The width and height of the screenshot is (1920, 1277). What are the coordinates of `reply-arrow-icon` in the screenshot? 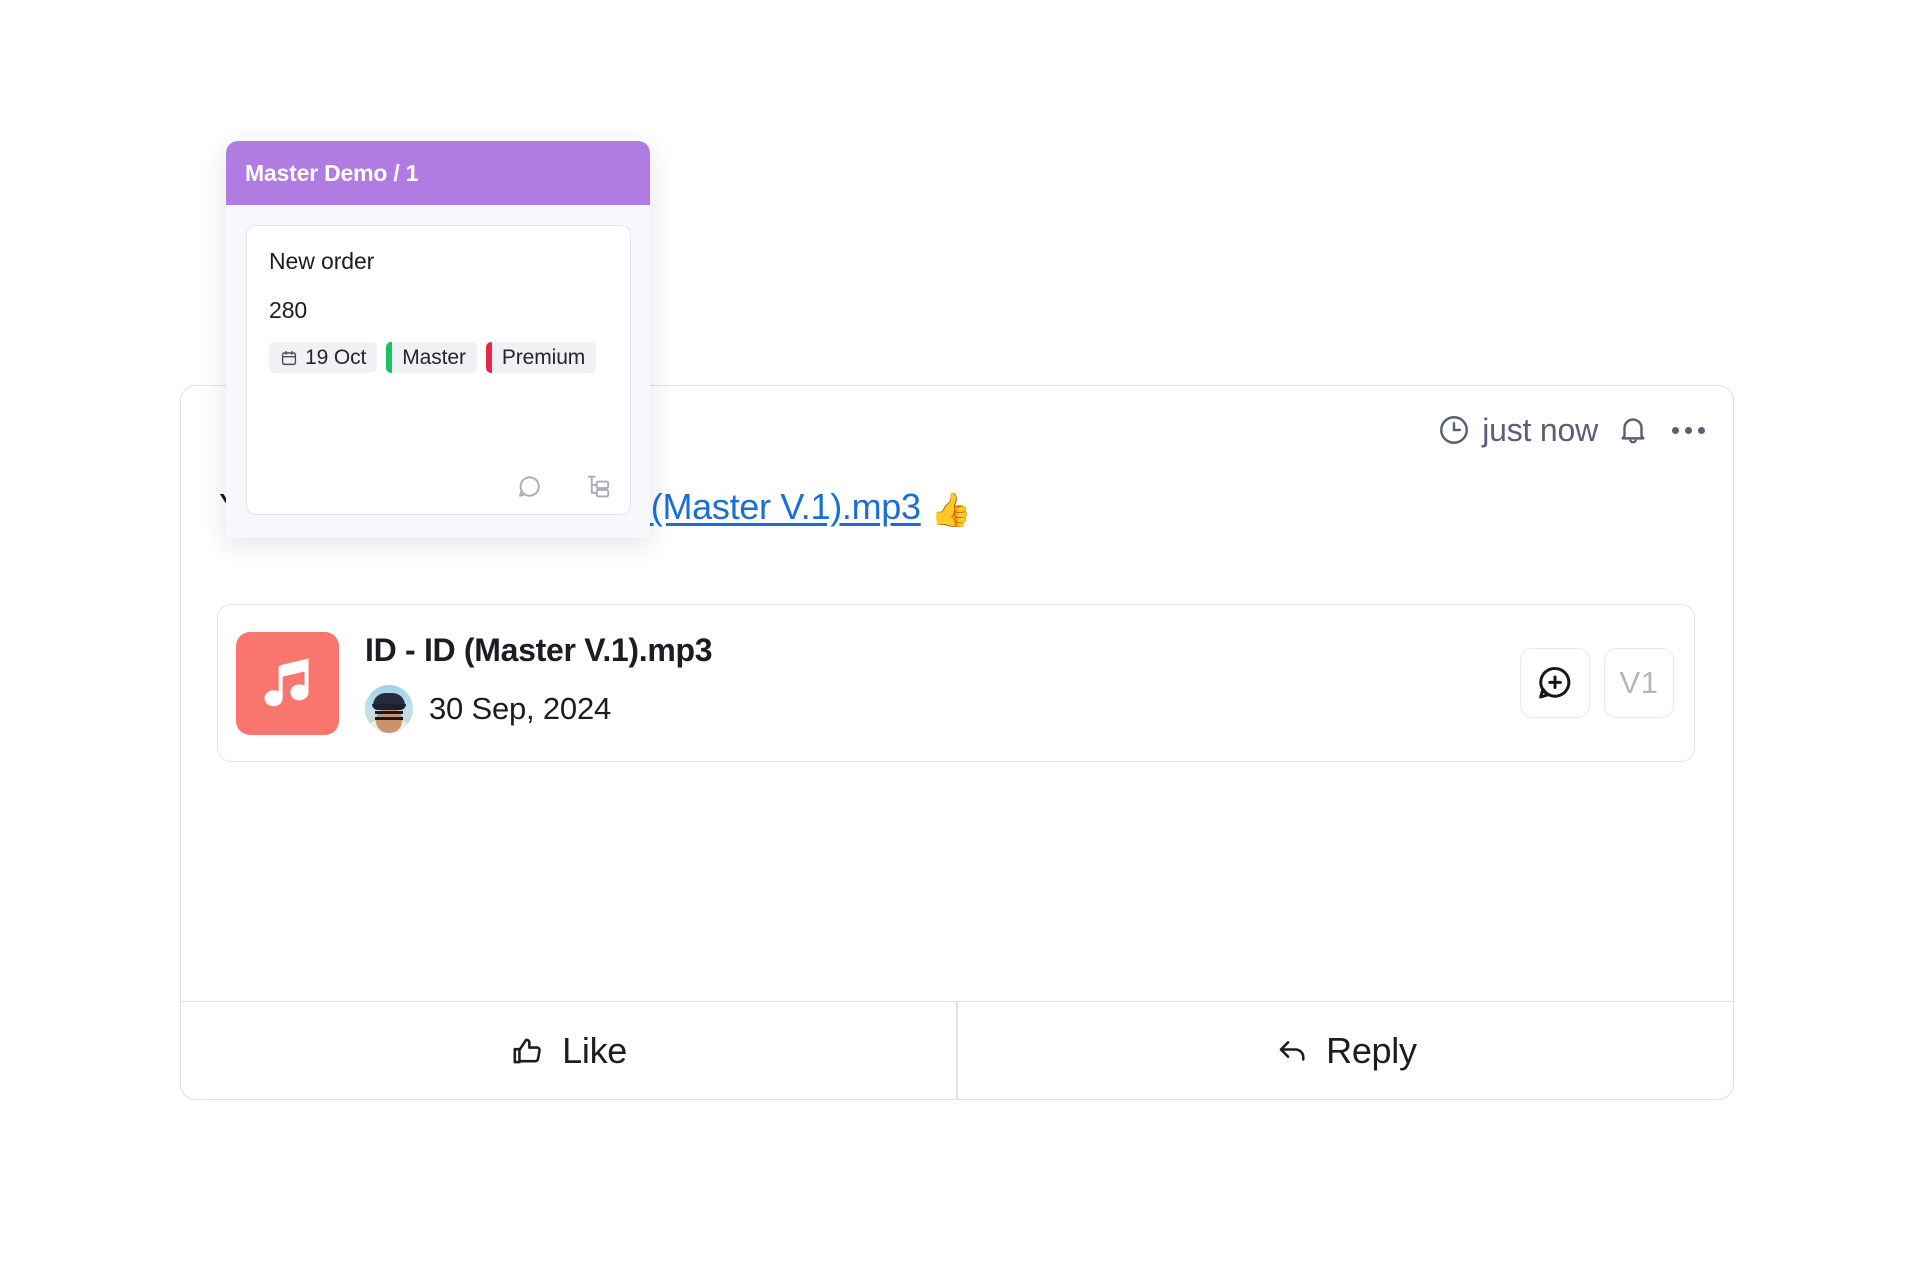 It's located at (1292, 1051).